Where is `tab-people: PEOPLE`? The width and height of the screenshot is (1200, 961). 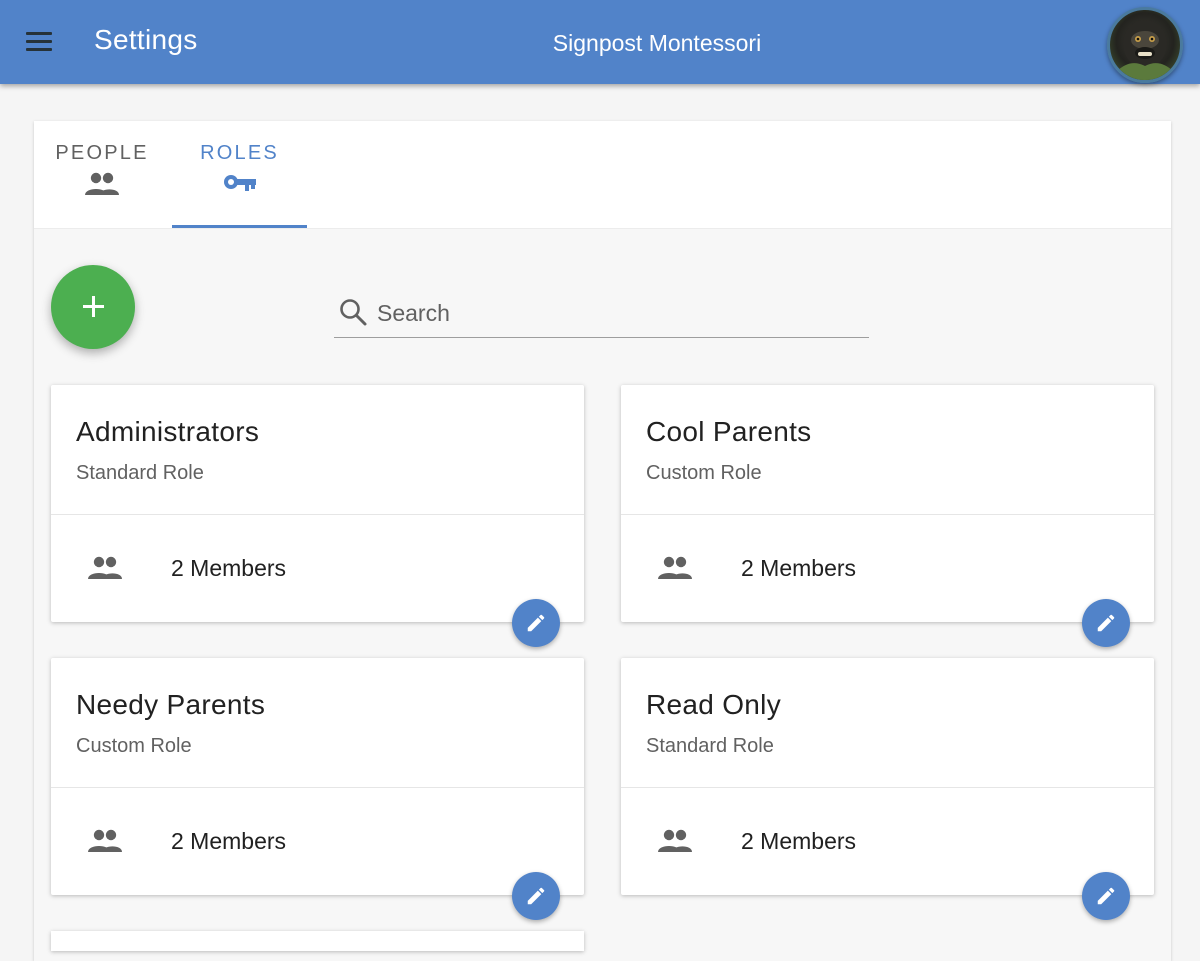
tab-people: PEOPLE is located at coordinates (102, 175).